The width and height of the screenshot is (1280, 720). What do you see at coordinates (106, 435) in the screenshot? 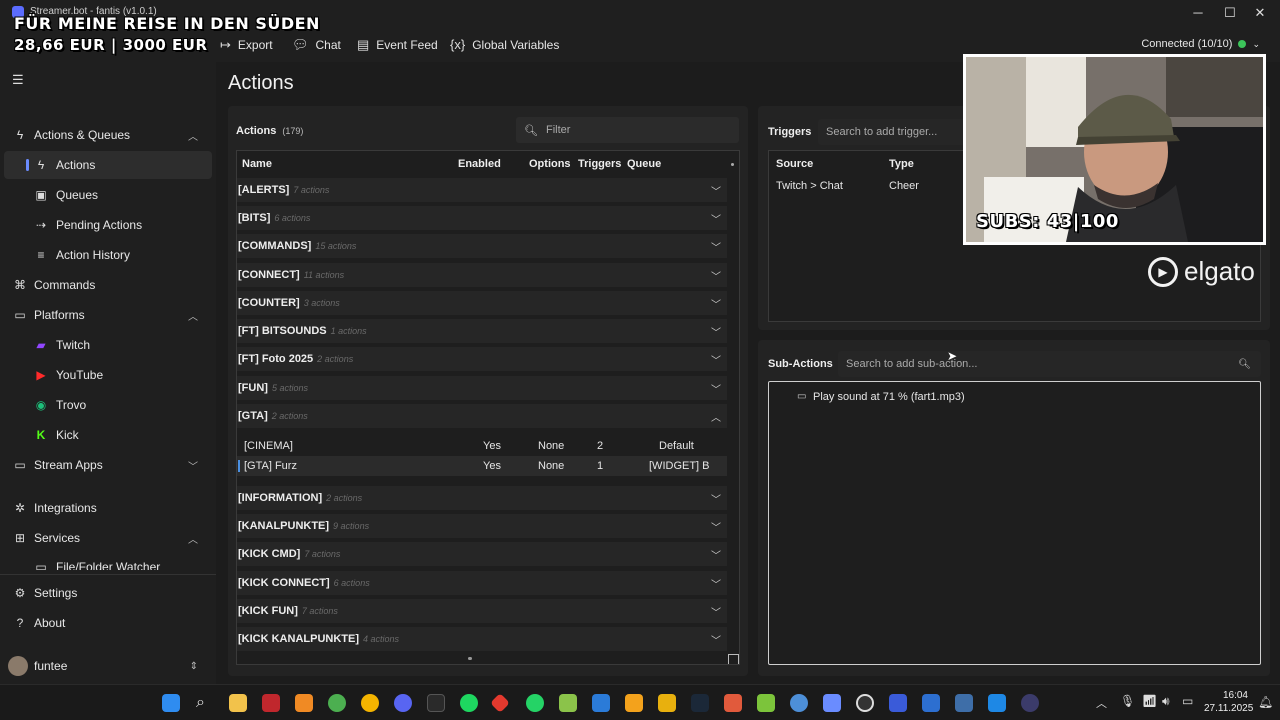
I see `sidebar-item-kick: K Kick` at bounding box center [106, 435].